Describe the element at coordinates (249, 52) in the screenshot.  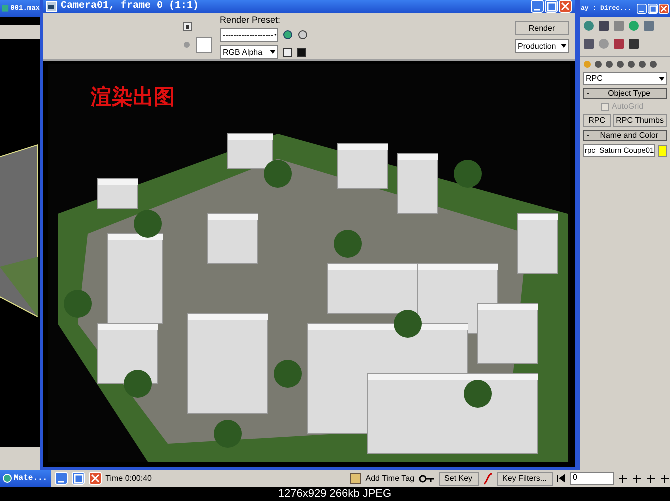
I see `channel-dropdown: RGB Alpha` at that location.